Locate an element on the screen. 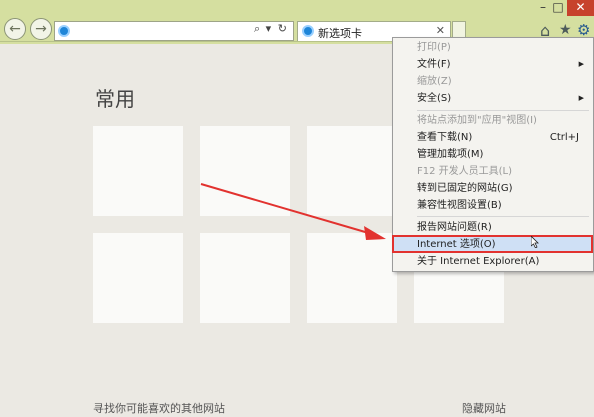 The image size is (594, 417). forward-arrow-icon: → is located at coordinates (41, 29).